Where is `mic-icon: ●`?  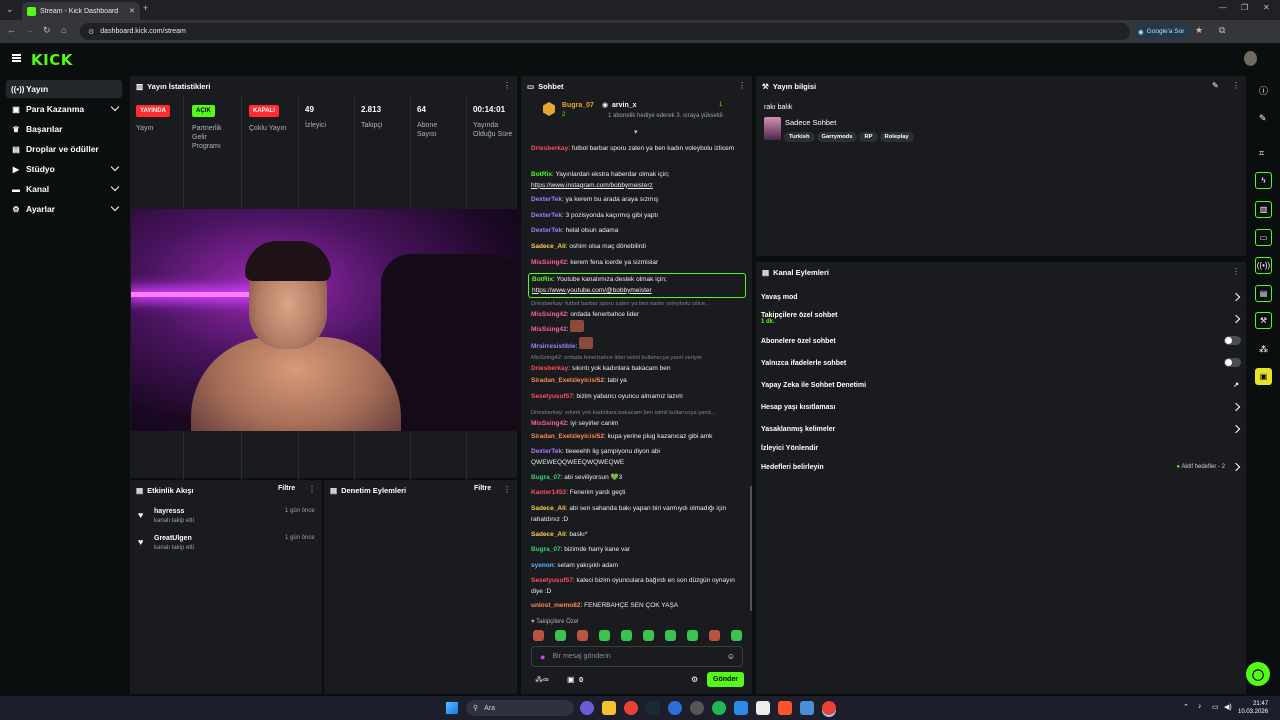 mic-icon: ● is located at coordinates (542, 657).